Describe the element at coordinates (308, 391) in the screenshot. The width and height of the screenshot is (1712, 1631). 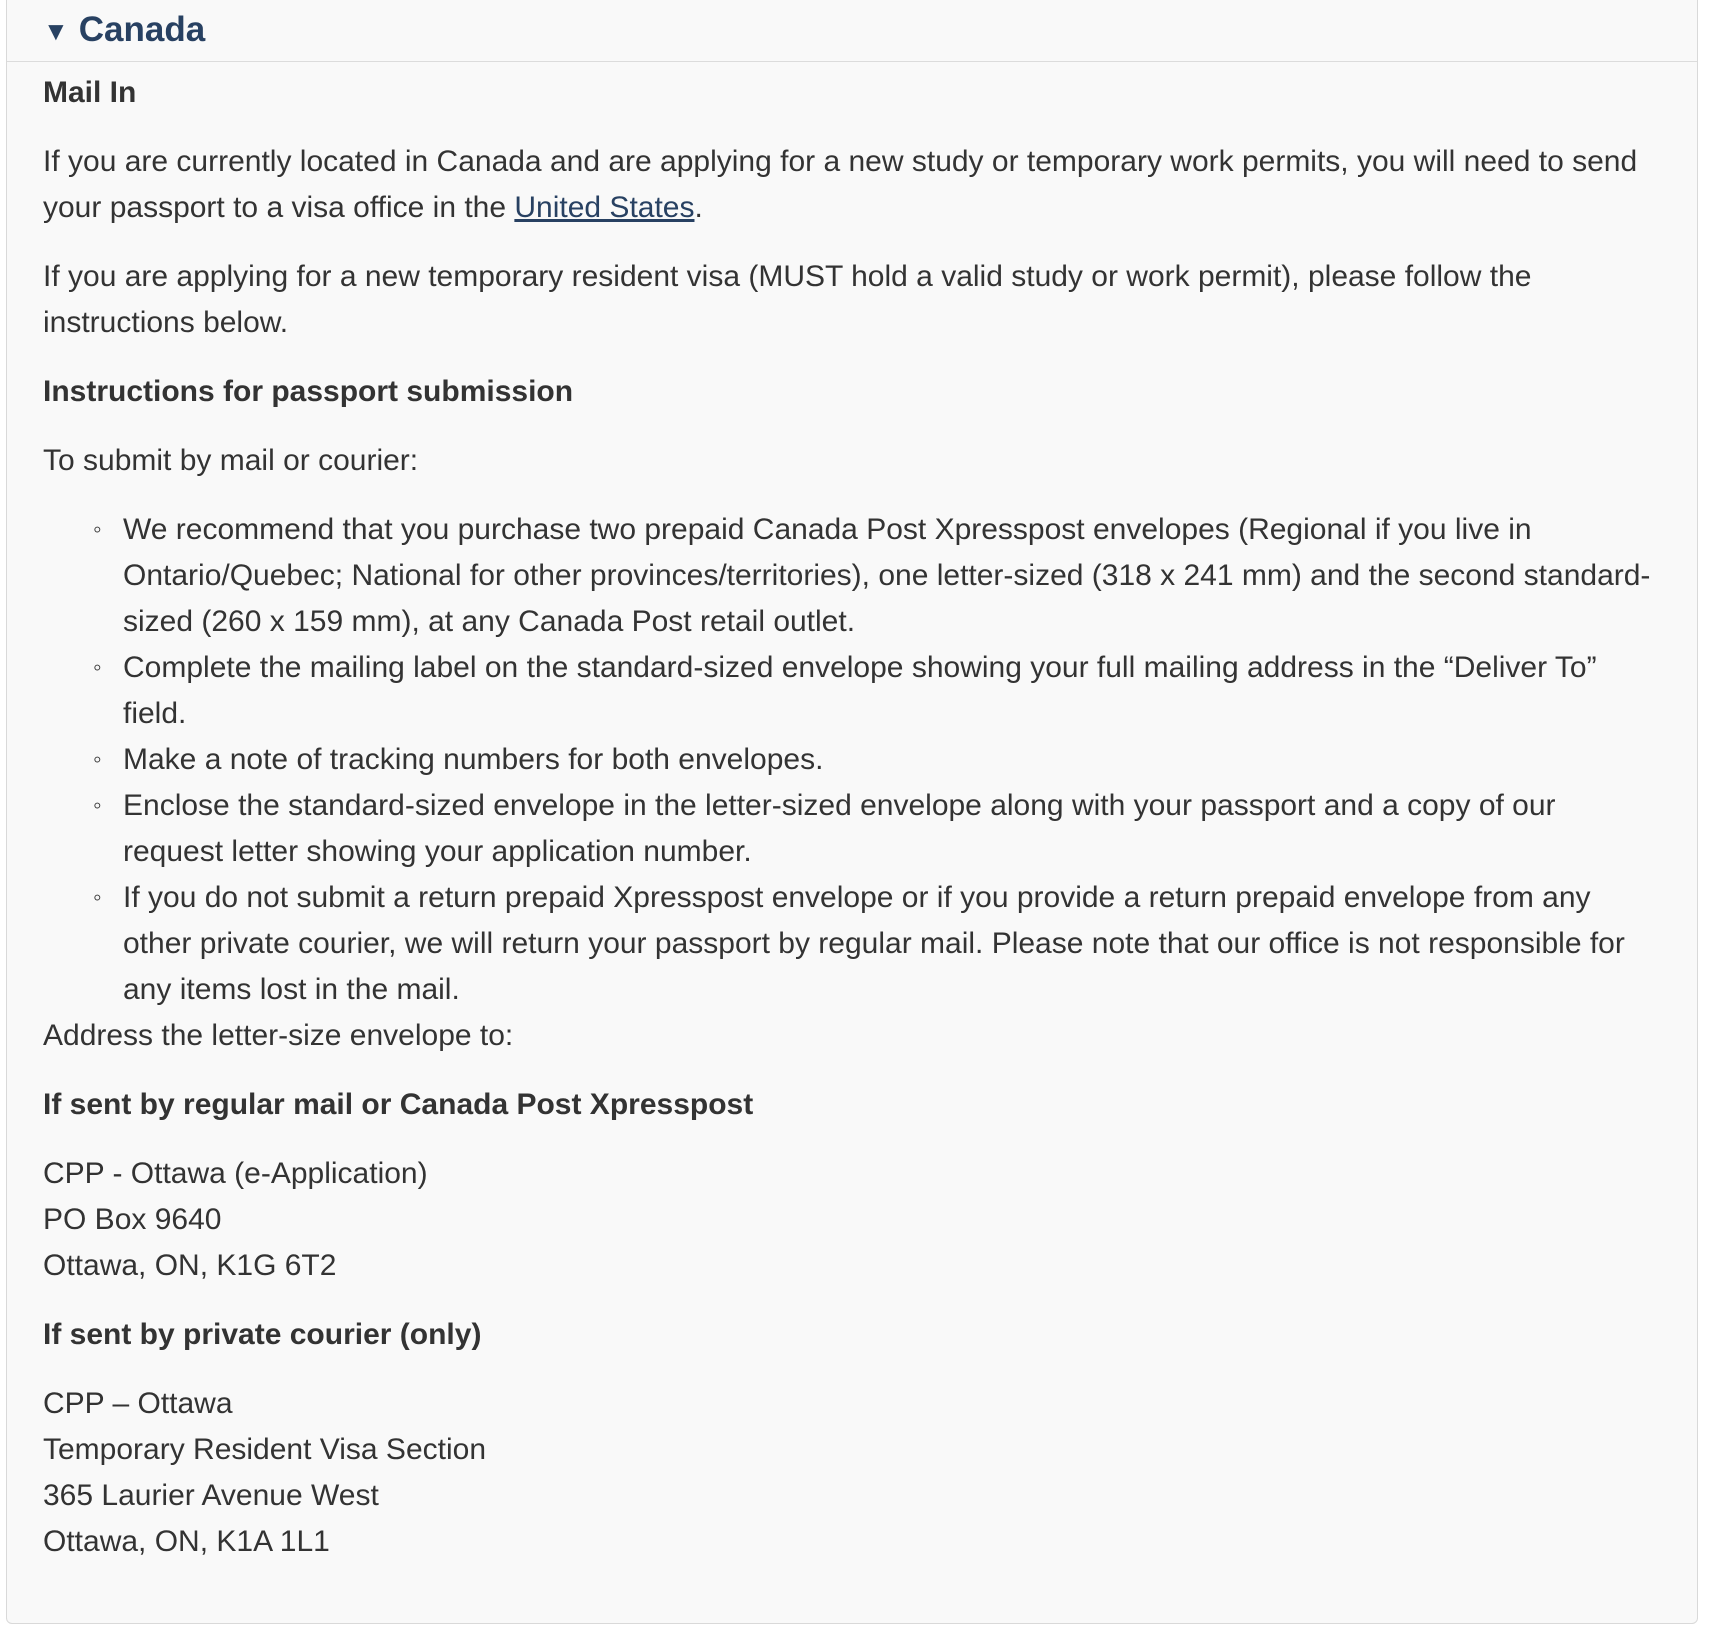
I see `instructions-heading: Instructions for passport submission` at that location.